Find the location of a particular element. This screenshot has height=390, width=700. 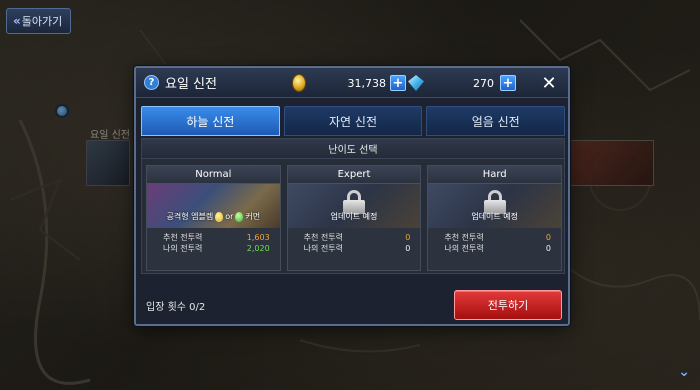

recommended-power-row: 추천 전투력 1,603 is located at coordinates (216, 237).